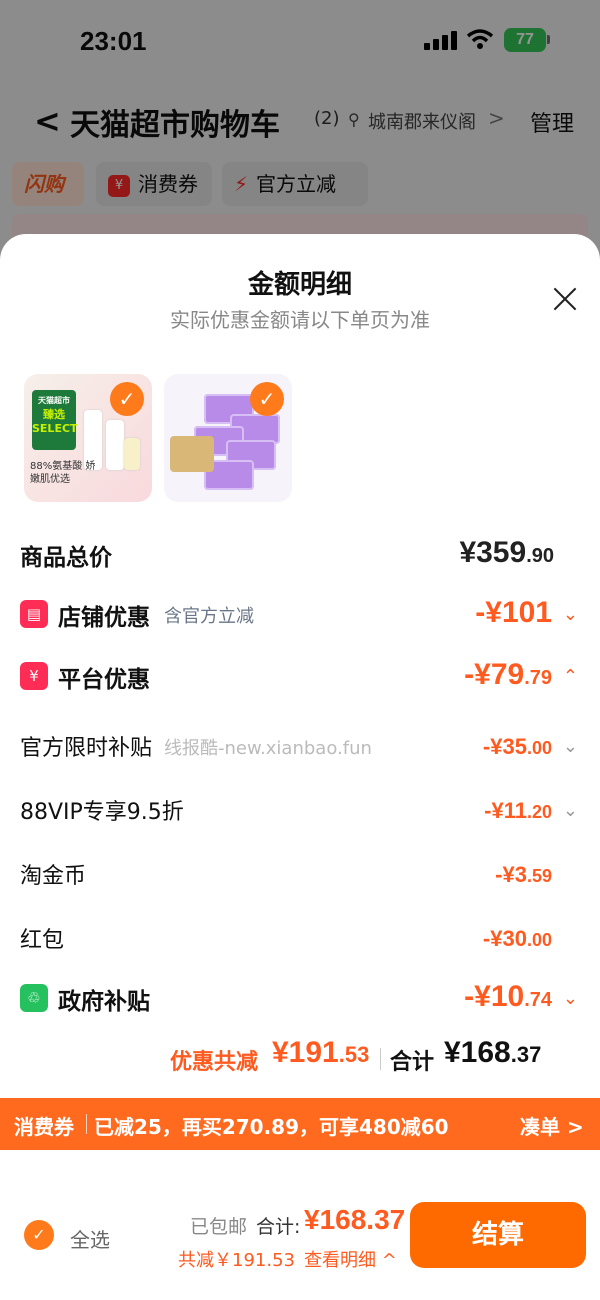 The width and height of the screenshot is (600, 1300). What do you see at coordinates (54, 400) in the screenshot?
I see `badge-top-text: 天猫超市` at bounding box center [54, 400].